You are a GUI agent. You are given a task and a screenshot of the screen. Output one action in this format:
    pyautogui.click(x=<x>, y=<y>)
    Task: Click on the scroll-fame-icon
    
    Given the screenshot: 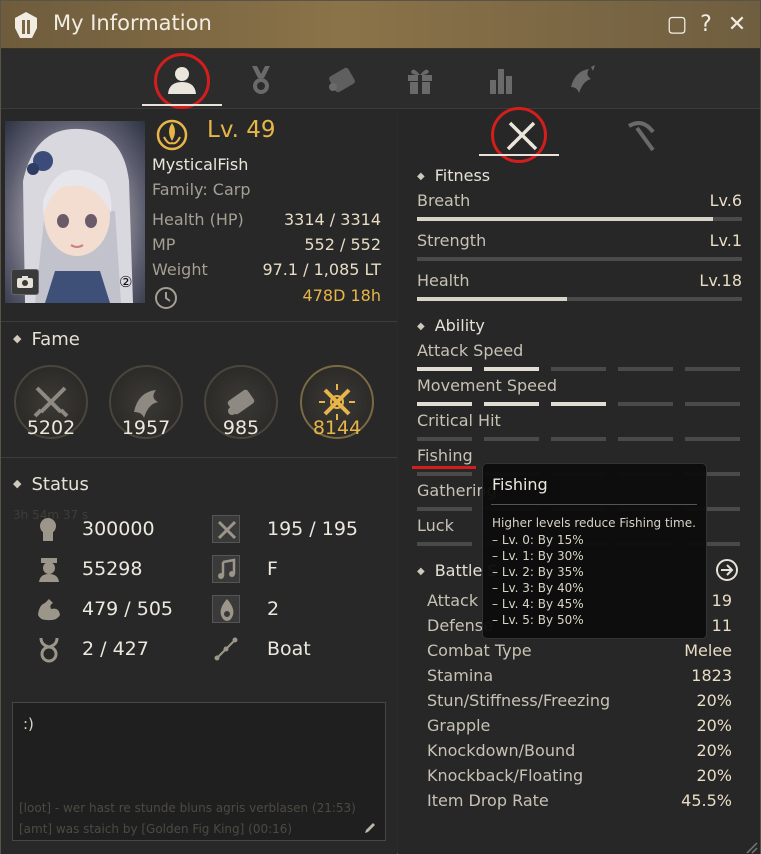 What is the action you would take?
    pyautogui.click(x=241, y=402)
    